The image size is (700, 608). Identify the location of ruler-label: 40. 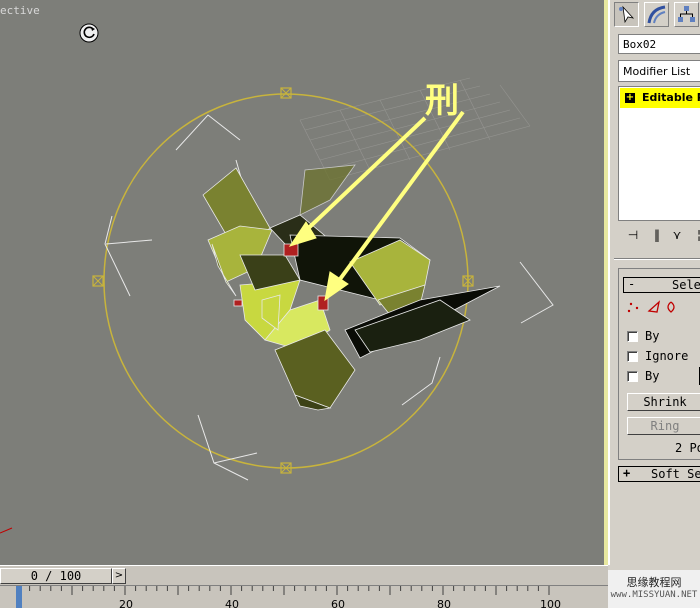
(232, 603).